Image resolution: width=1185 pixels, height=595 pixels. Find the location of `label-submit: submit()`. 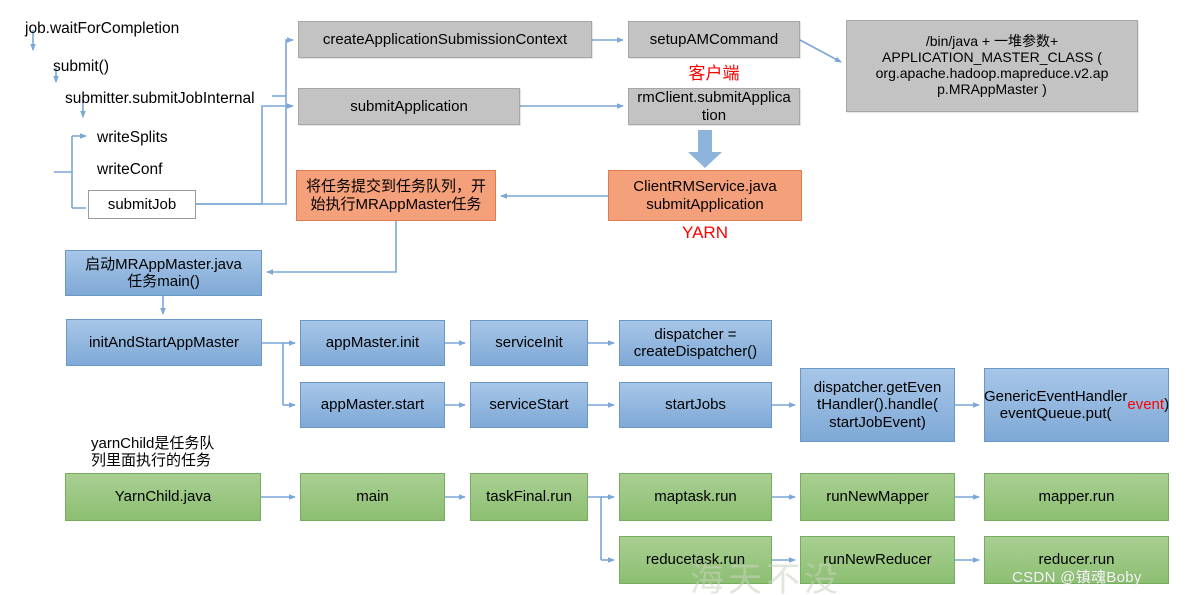

label-submit: submit() is located at coordinates (81, 67).